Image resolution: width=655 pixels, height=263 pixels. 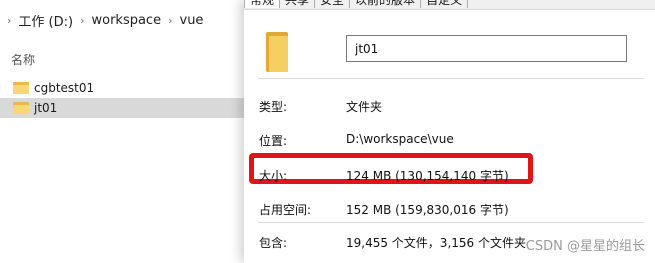 What do you see at coordinates (332, 4) in the screenshot?
I see `tab-security: 安全` at bounding box center [332, 4].